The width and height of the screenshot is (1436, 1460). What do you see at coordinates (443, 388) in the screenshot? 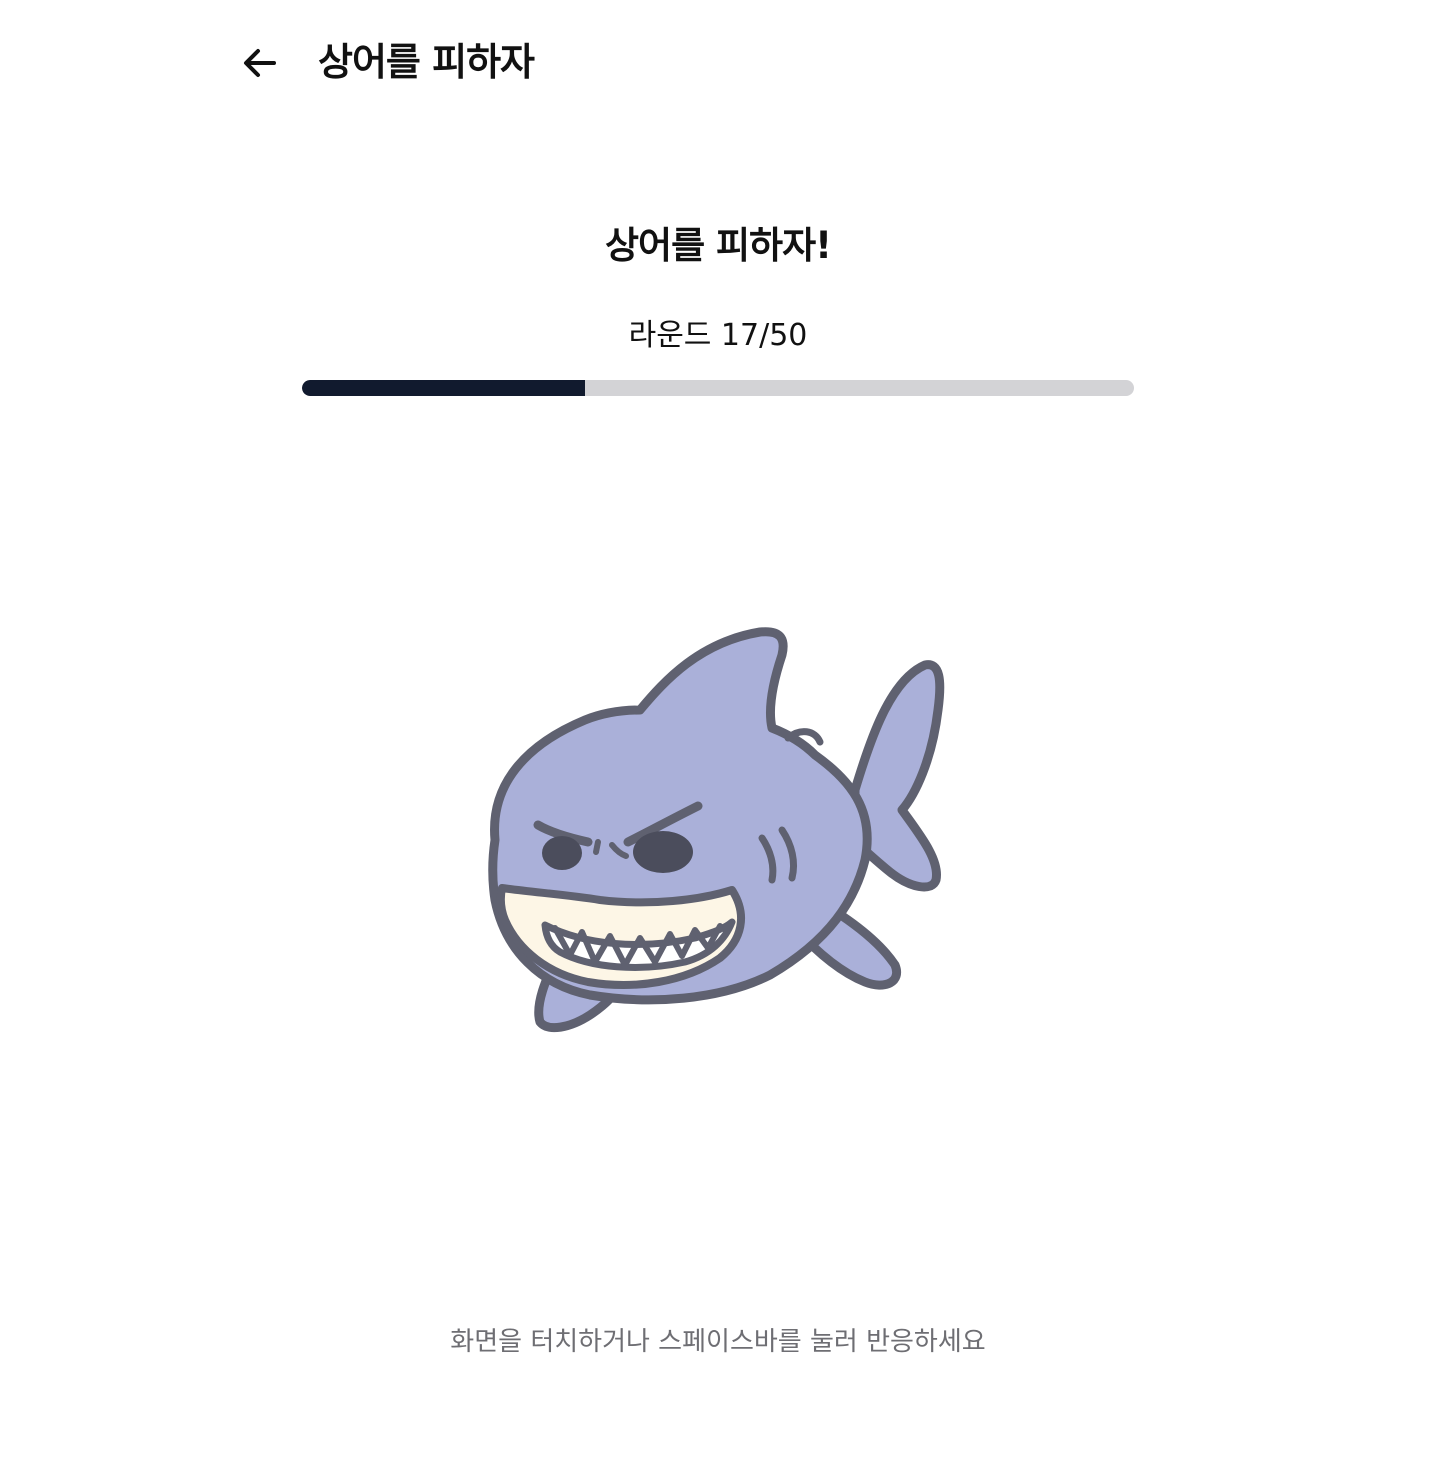
I see `round-progress-fill` at bounding box center [443, 388].